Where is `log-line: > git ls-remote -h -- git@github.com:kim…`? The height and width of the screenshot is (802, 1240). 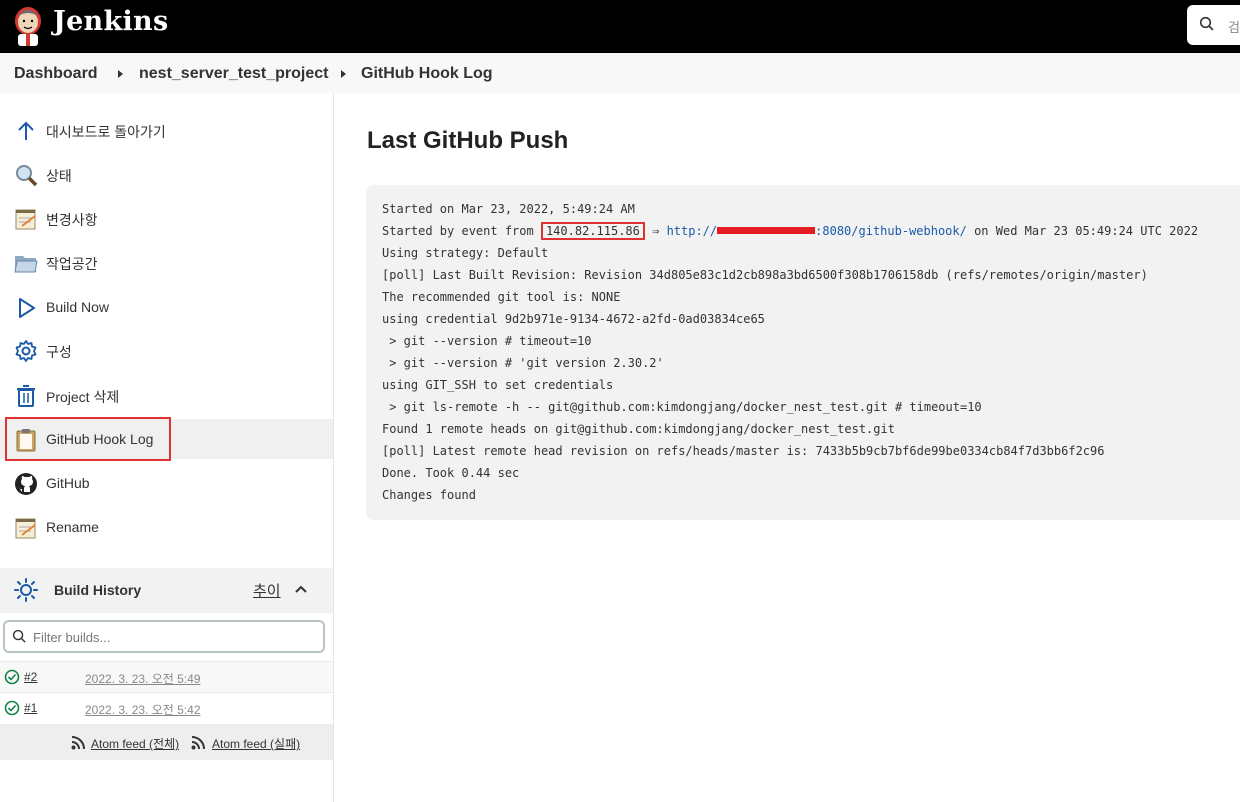
log-line: > git ls-remote -h -- git@github.com:kim… is located at coordinates (682, 407).